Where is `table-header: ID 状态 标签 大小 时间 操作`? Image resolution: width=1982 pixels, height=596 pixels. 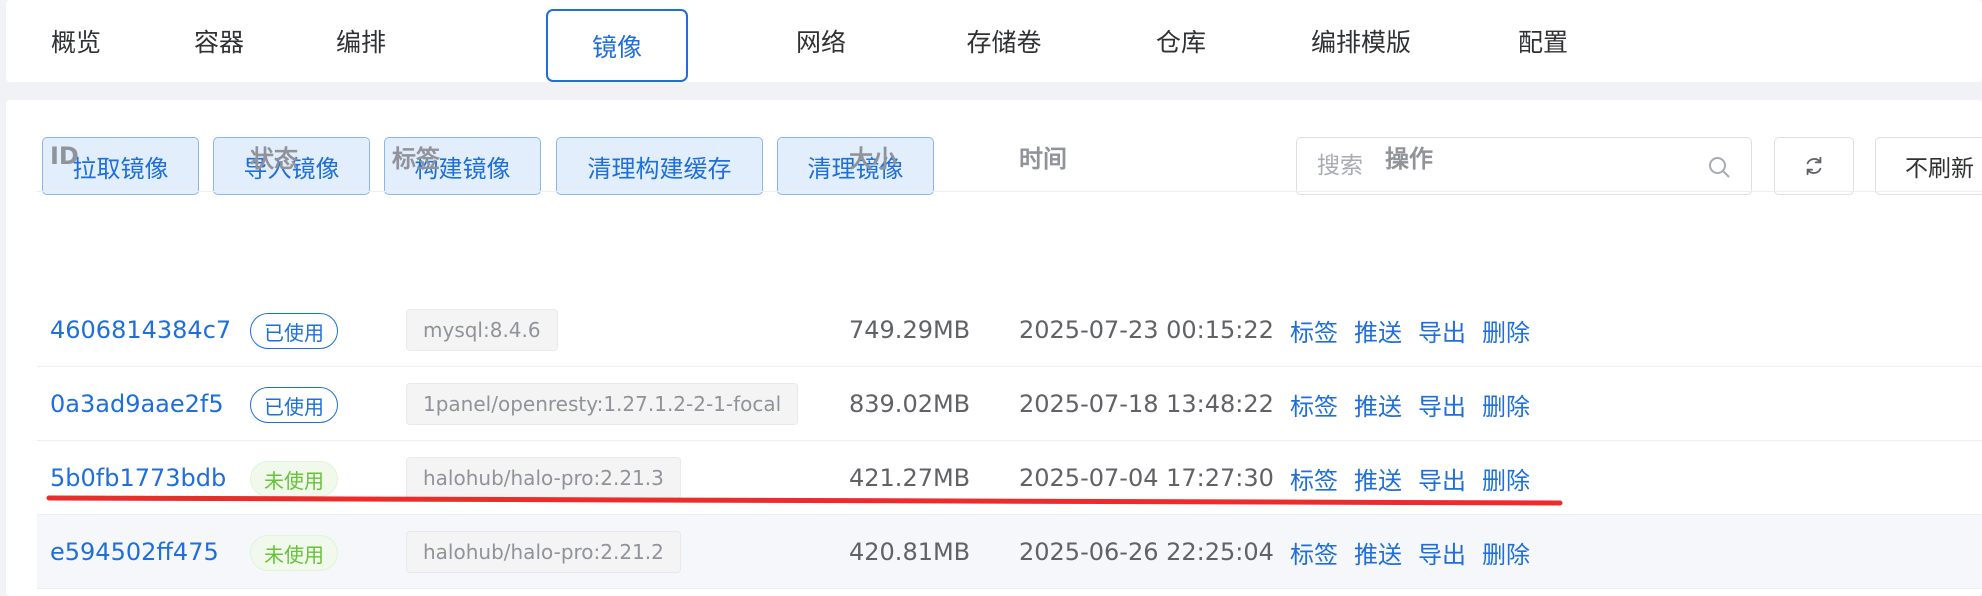
table-header: ID 状态 标签 大小 时间 操作 is located at coordinates (1009, 156).